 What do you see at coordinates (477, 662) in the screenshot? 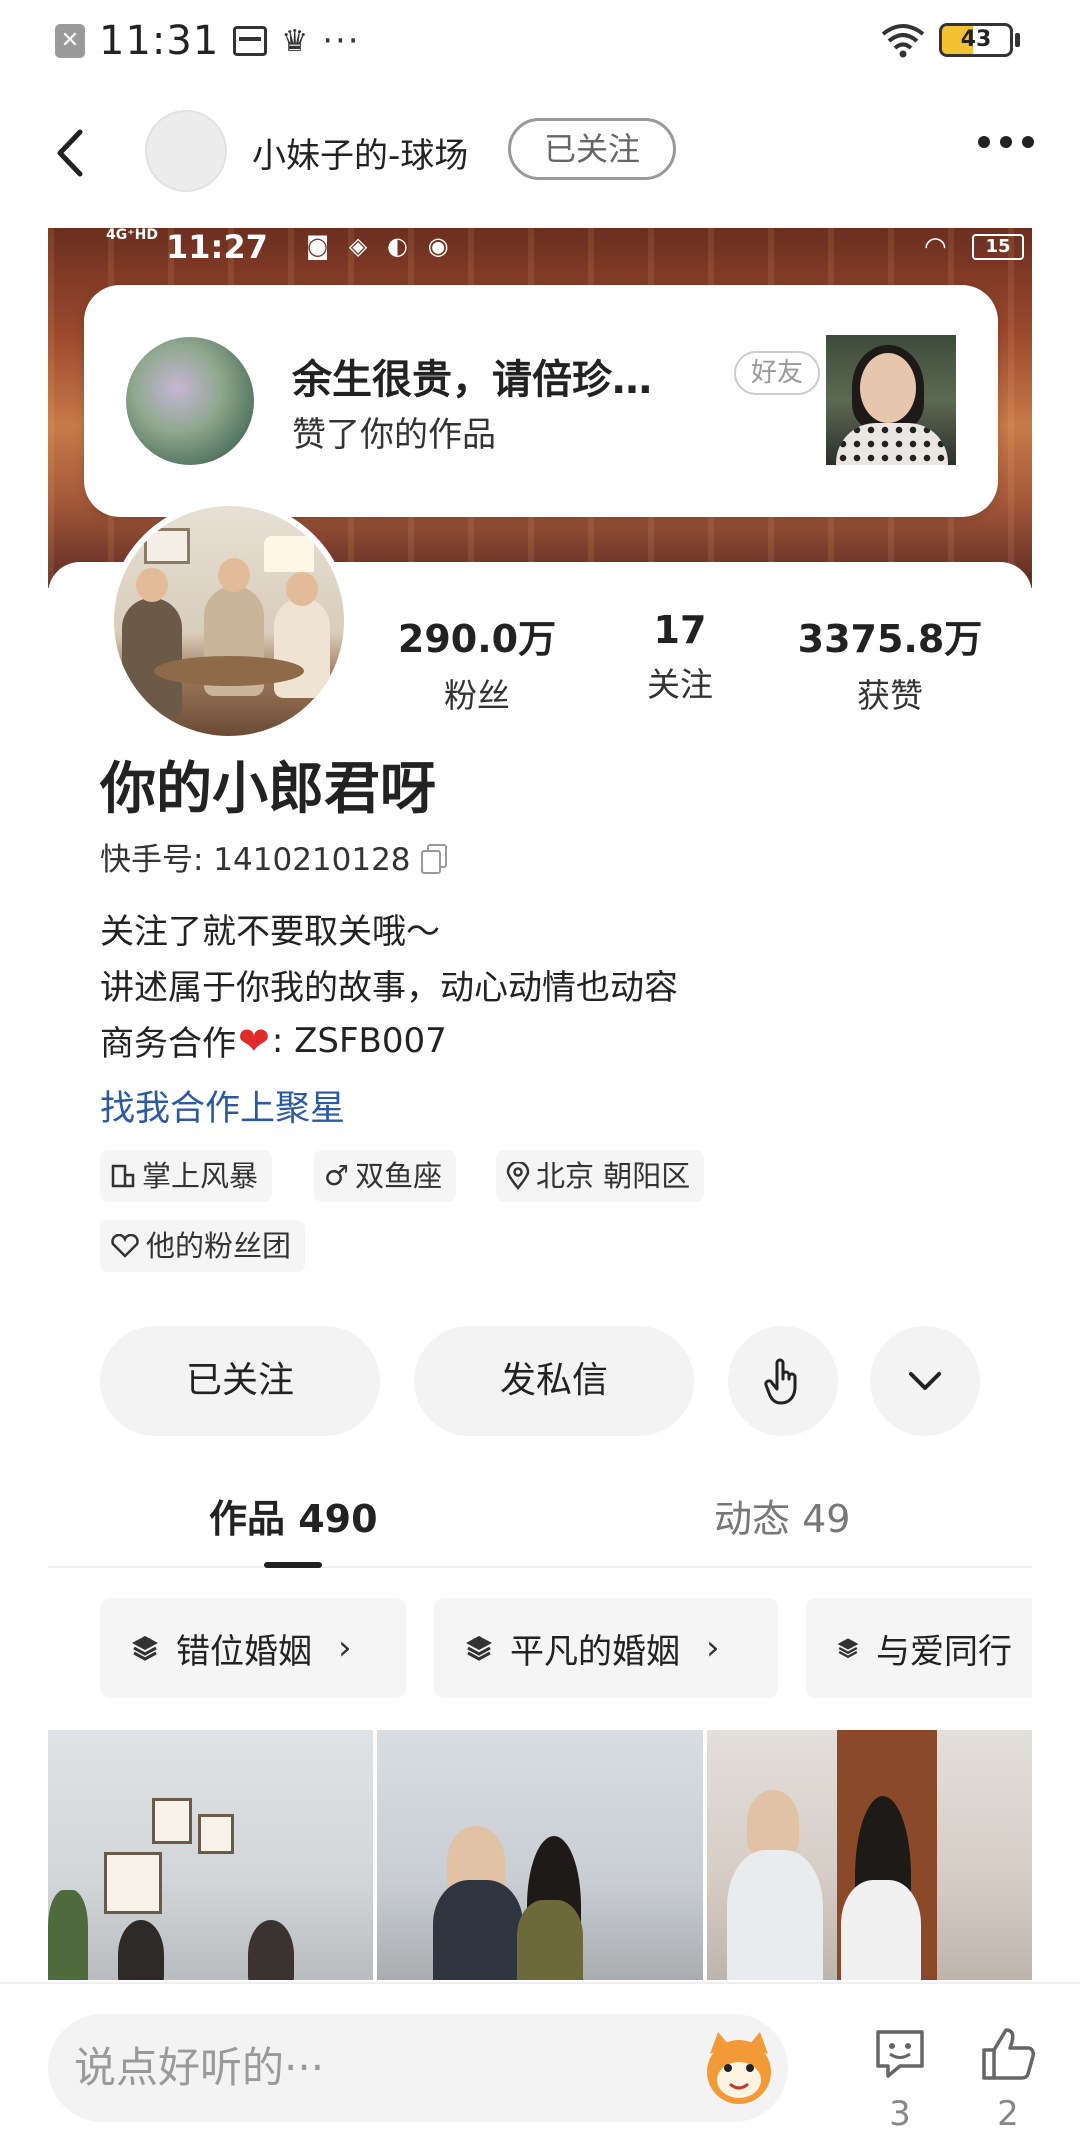
I see `stat-followers: 290.0万 粉丝` at bounding box center [477, 662].